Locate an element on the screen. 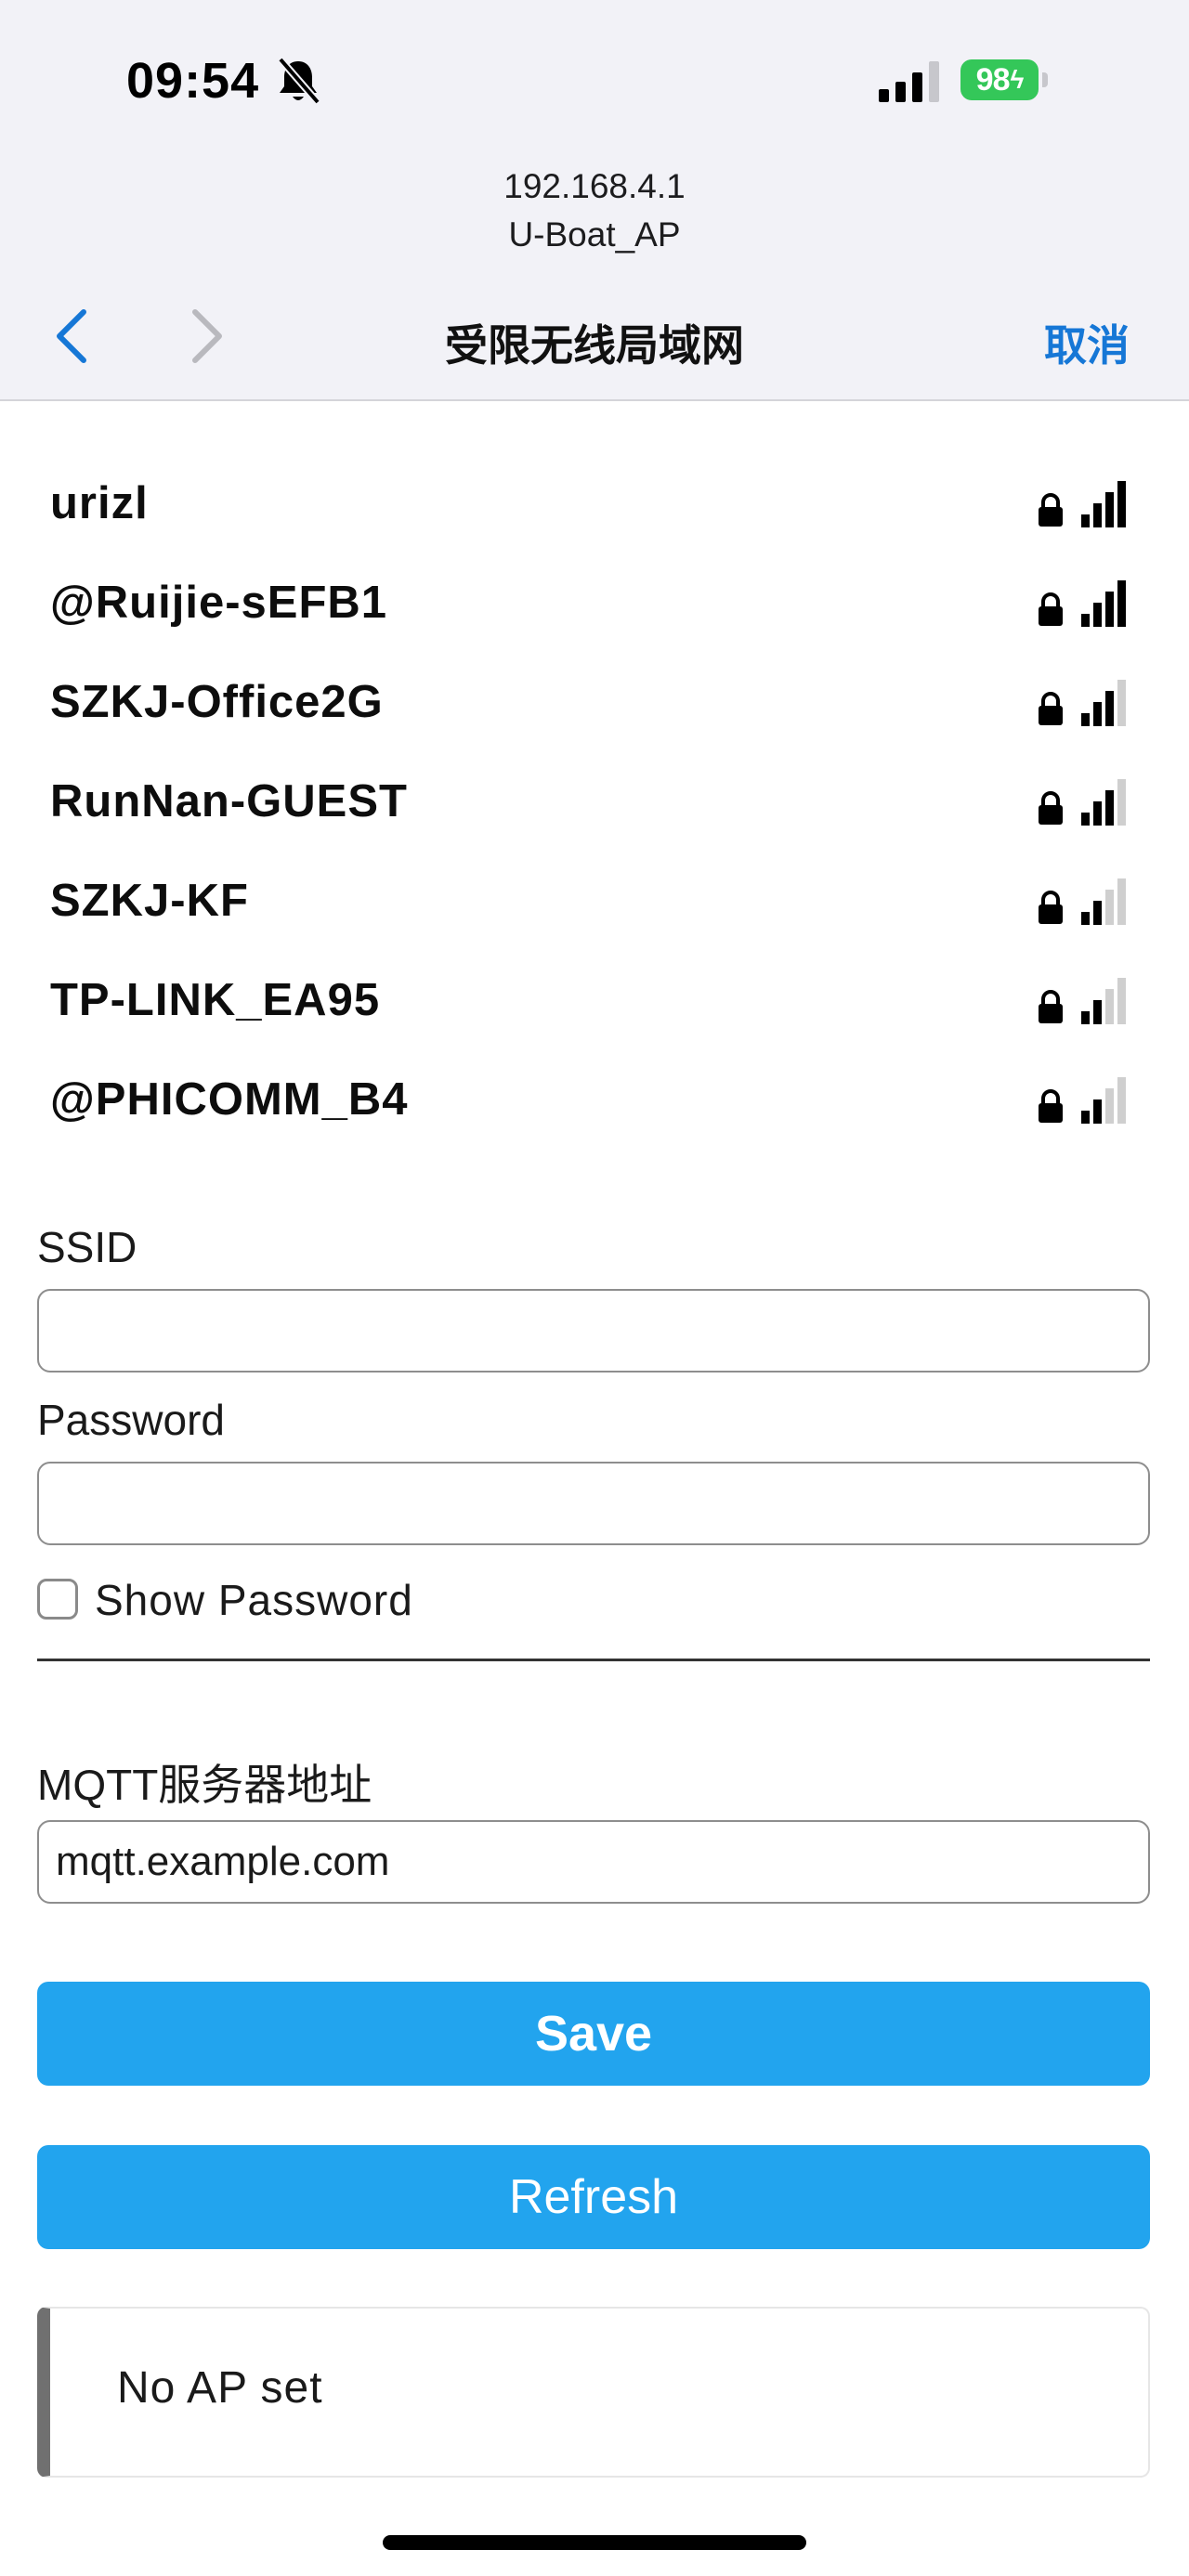 The width and height of the screenshot is (1189, 2576). network-row: @Ruijie-sEFB1 is located at coordinates (594, 604).